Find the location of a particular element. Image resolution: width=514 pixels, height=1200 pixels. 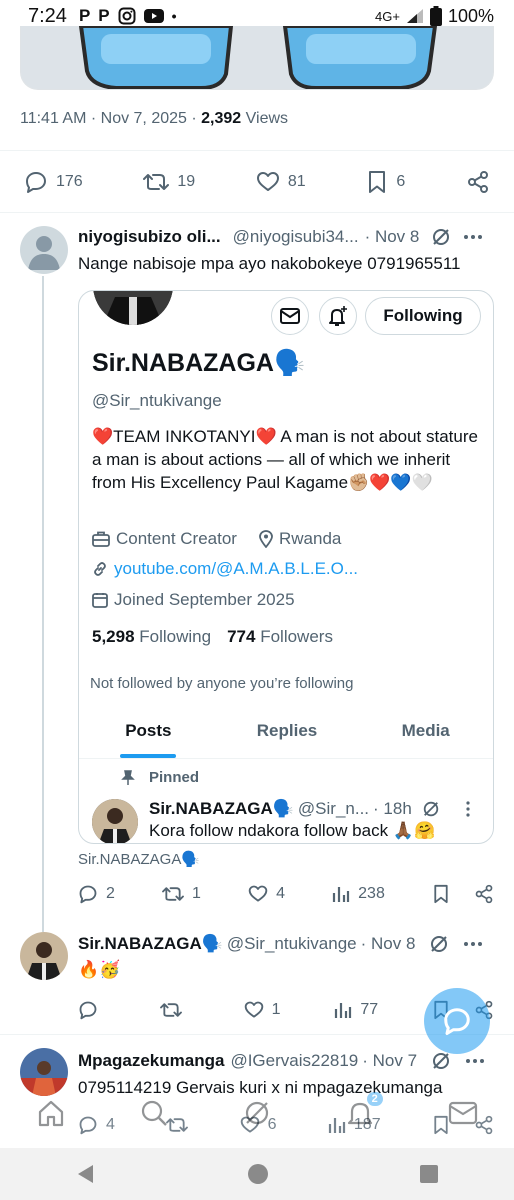

like-button: 81 is located at coordinates (281, 182).